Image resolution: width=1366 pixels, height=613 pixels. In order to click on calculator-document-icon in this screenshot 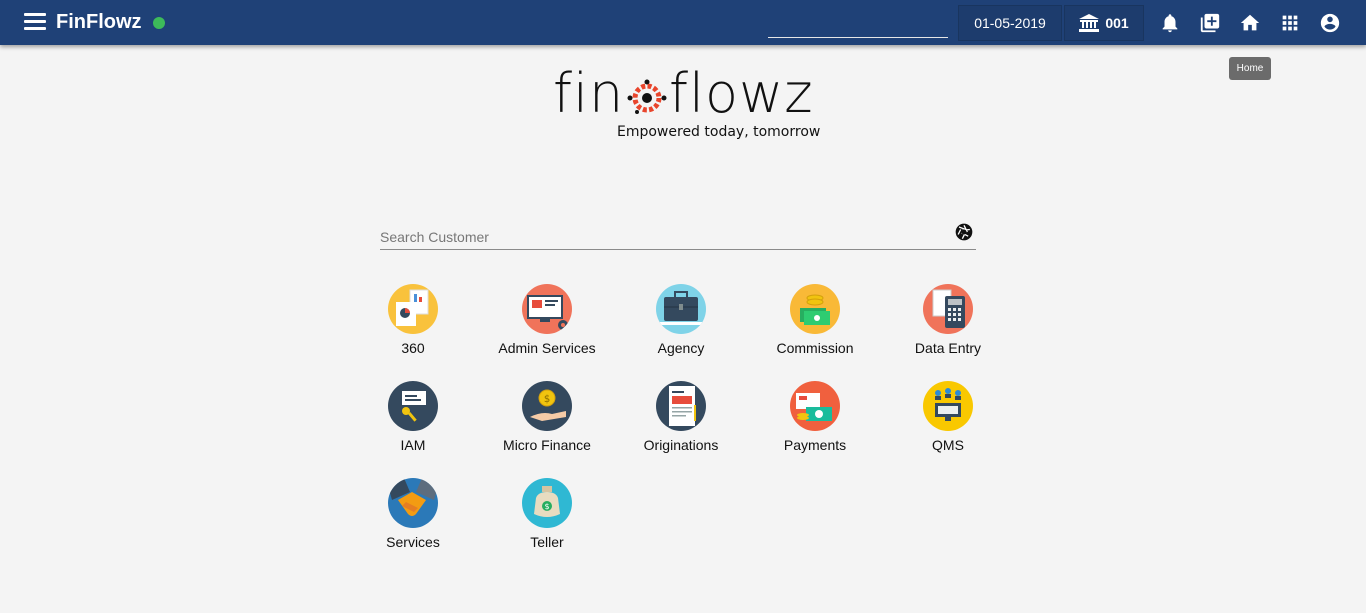, I will do `click(948, 309)`.